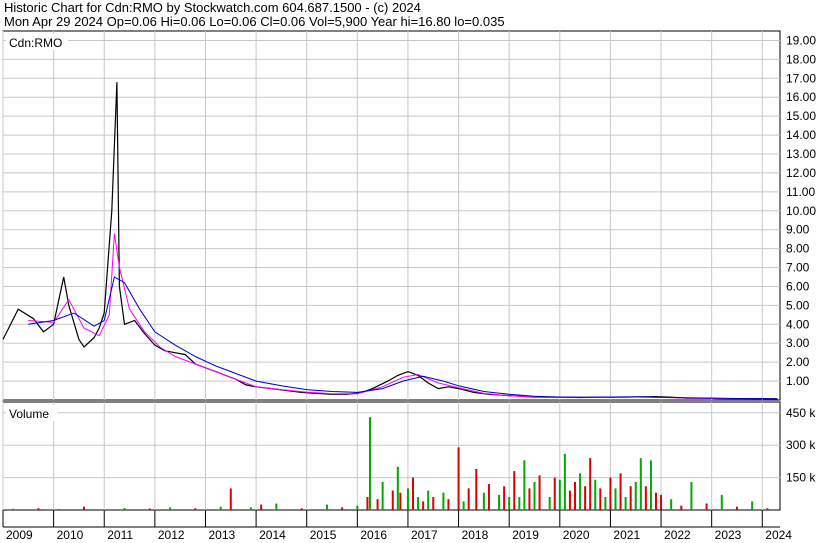  What do you see at coordinates (798, 305) in the screenshot?
I see `price-tick-label: 5.00` at bounding box center [798, 305].